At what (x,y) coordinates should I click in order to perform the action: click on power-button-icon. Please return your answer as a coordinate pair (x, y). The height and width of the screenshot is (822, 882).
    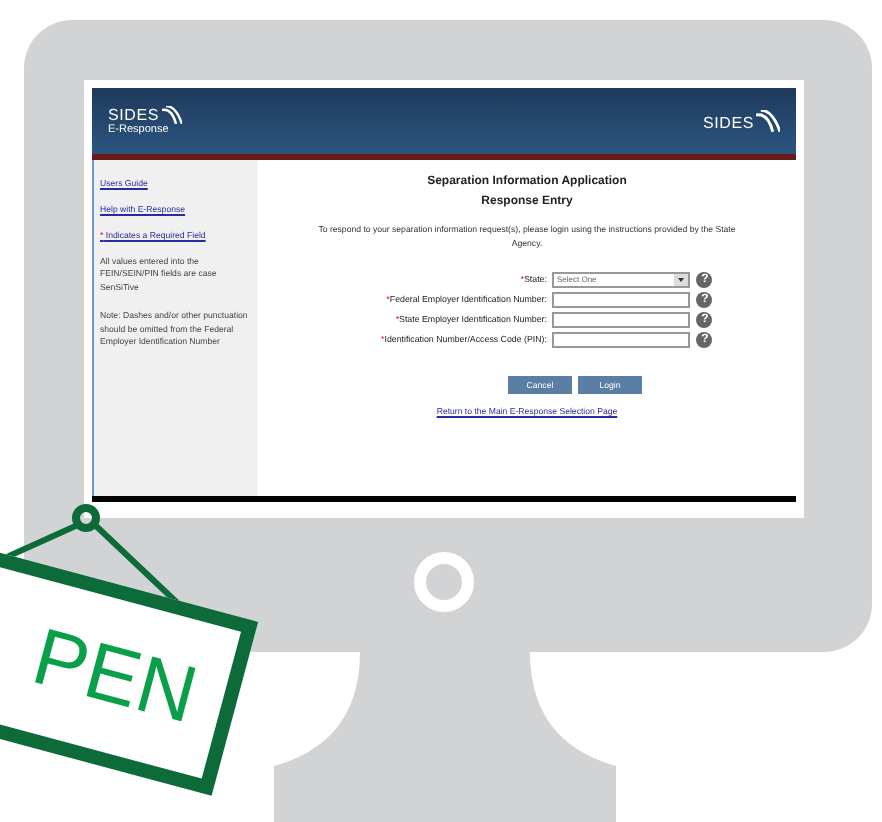
    Looking at the image, I should click on (444, 582).